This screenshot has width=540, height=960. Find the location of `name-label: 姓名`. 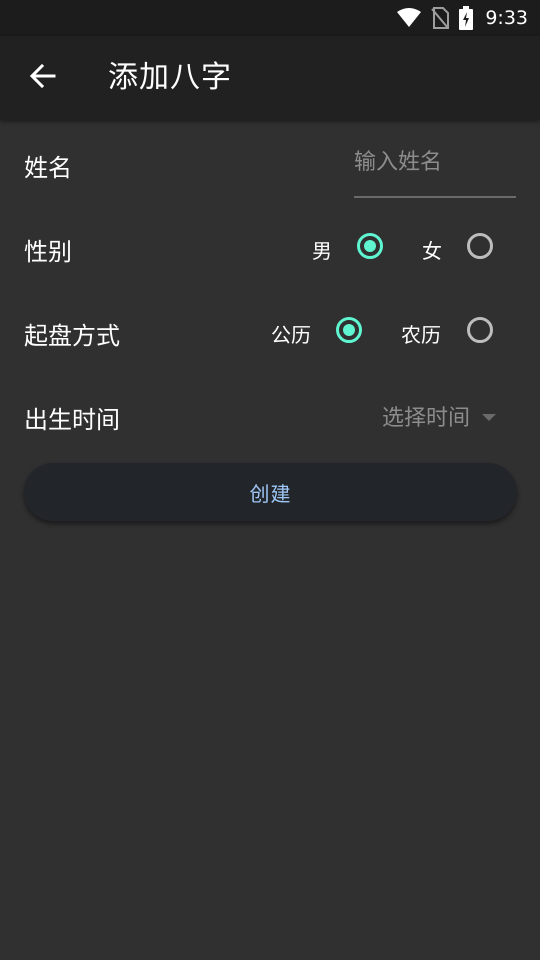

name-label: 姓名 is located at coordinates (48, 168).